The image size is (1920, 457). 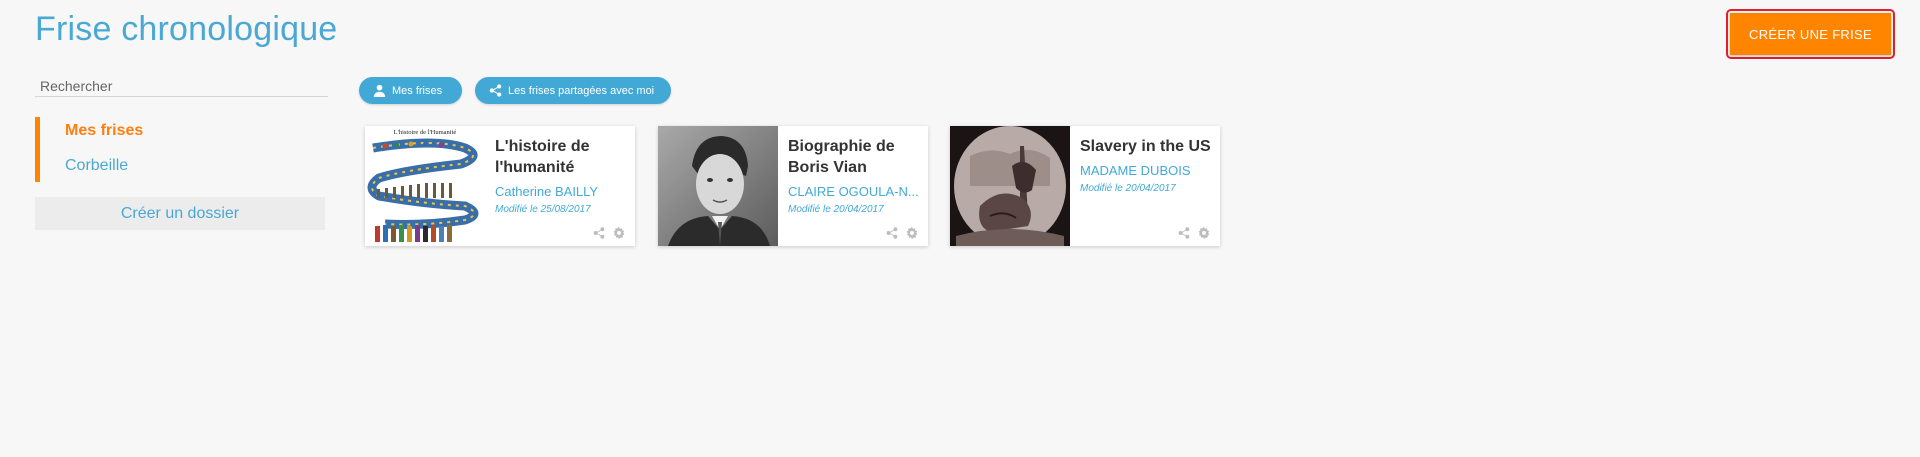 What do you see at coordinates (181, 86) in the screenshot?
I see `search-input` at bounding box center [181, 86].